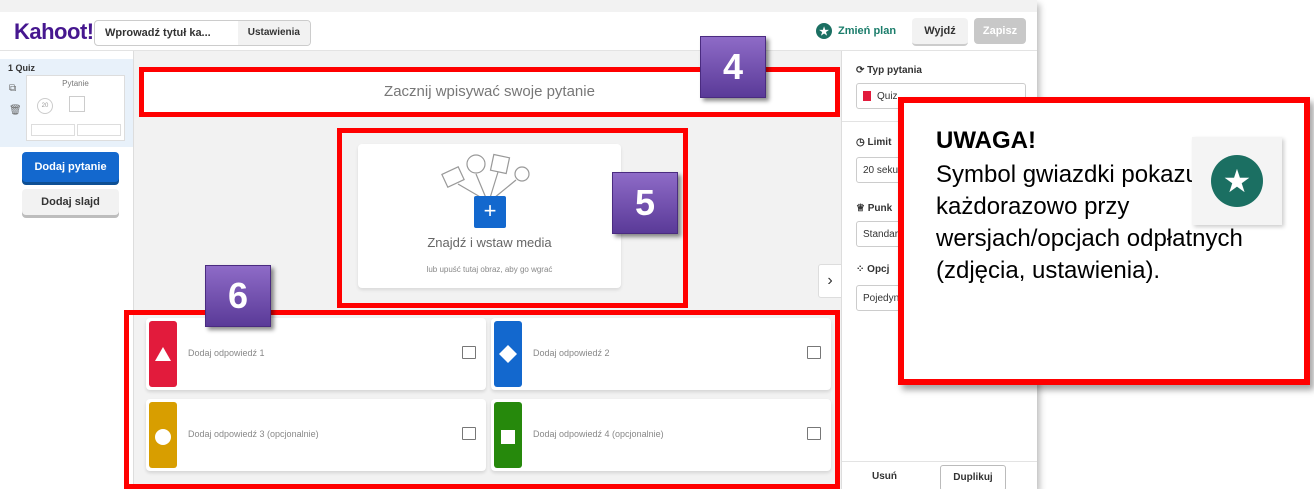  I want to click on refresh-icon: ⟳, so click(862, 70).